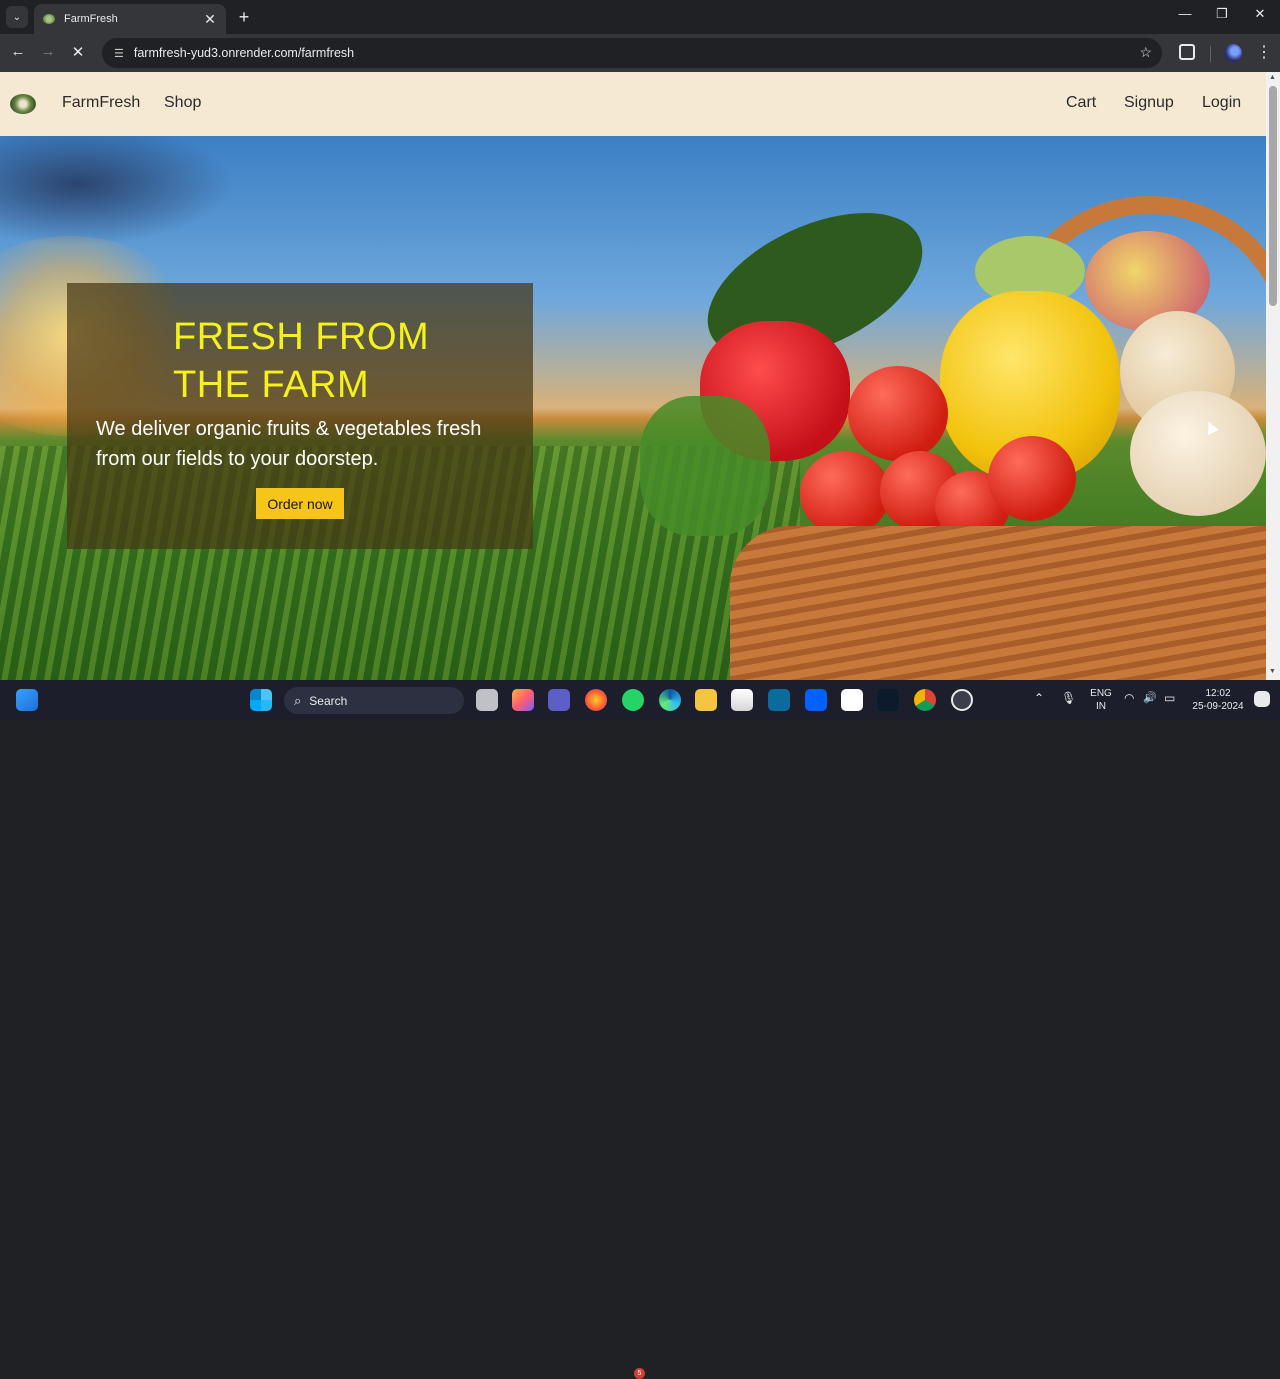 The image size is (1280, 1379). What do you see at coordinates (1129, 698) in the screenshot?
I see `wifi-icon: ◠` at bounding box center [1129, 698].